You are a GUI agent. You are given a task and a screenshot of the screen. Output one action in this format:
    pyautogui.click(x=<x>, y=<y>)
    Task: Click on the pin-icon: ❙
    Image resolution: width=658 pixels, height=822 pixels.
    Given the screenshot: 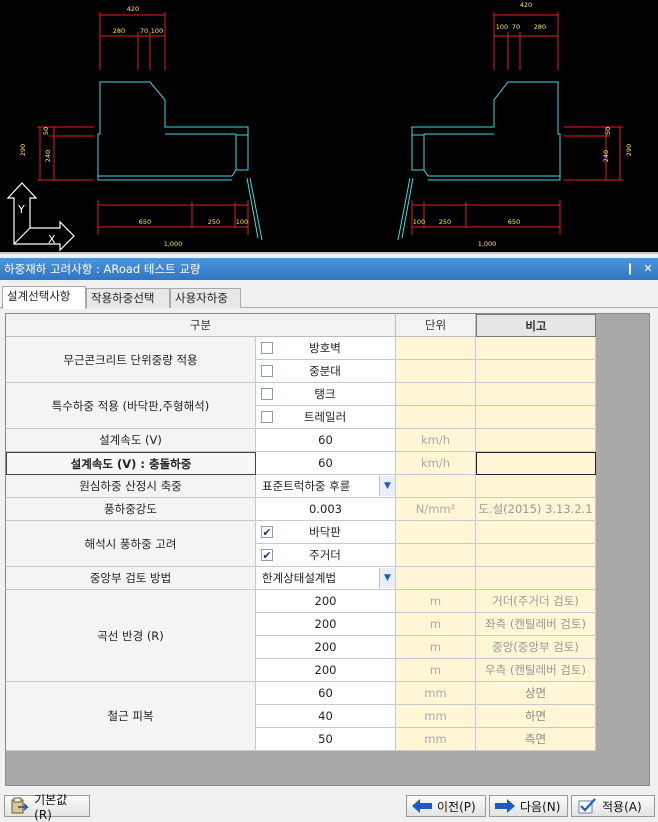 What is the action you would take?
    pyautogui.click(x=630, y=269)
    